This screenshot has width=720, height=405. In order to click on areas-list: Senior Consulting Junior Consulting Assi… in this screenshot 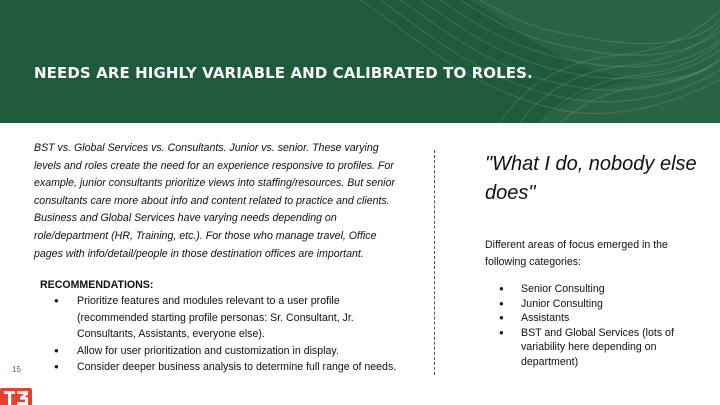, I will do `click(597, 326)`.